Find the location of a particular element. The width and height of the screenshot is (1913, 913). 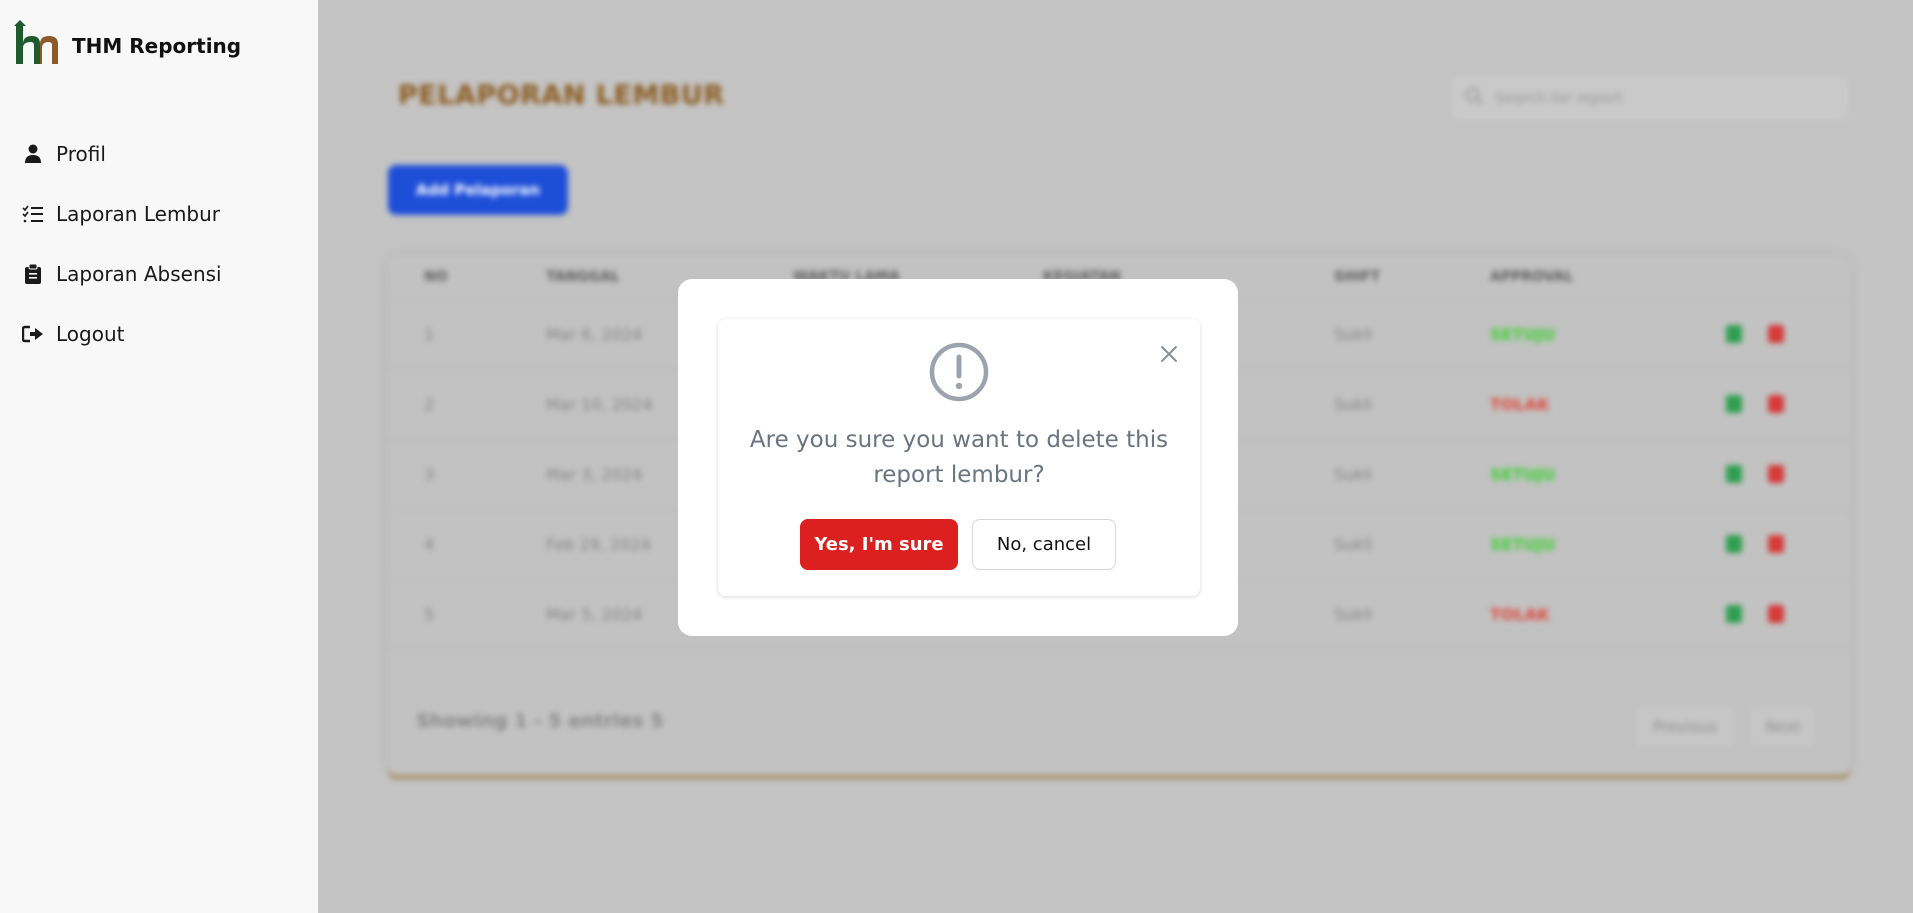

brand: THM Reporting is located at coordinates (126, 44).